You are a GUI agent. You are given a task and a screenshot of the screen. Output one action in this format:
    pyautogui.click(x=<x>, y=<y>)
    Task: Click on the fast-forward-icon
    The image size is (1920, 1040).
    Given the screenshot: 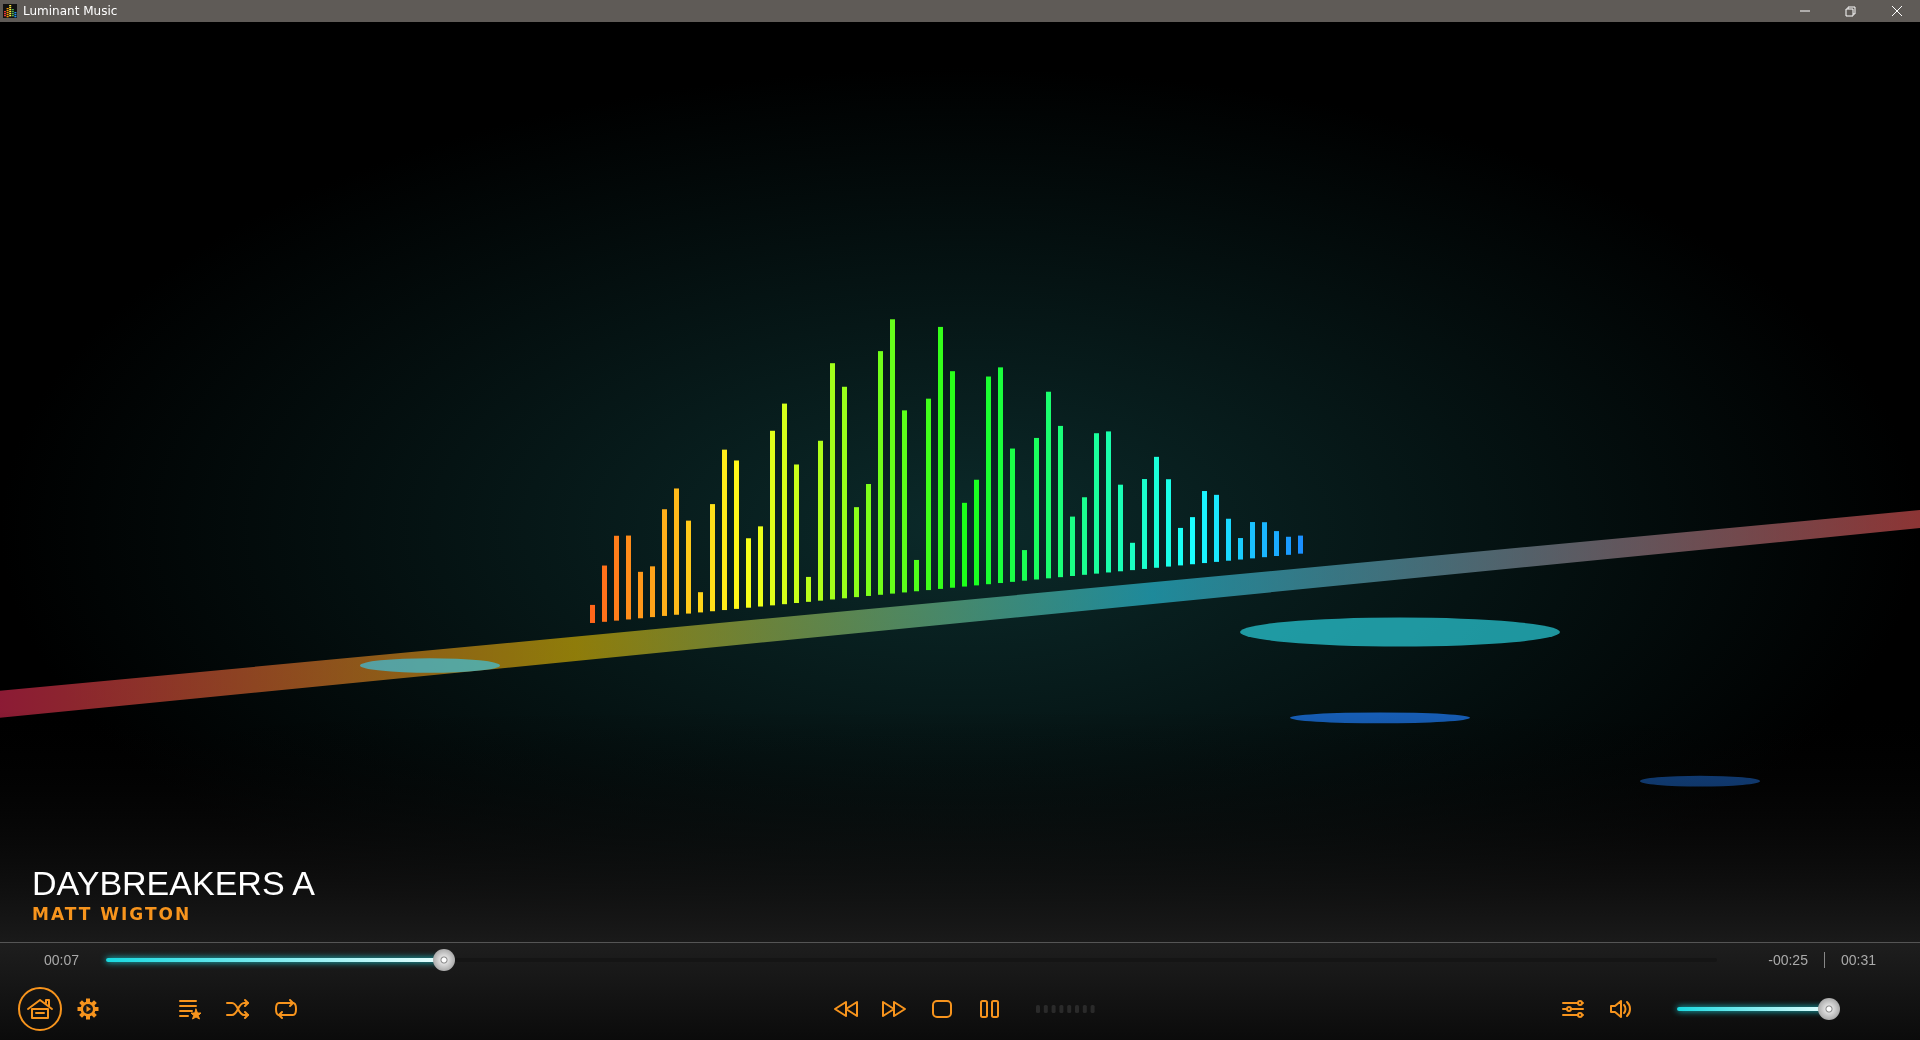 What is the action you would take?
    pyautogui.click(x=894, y=1008)
    